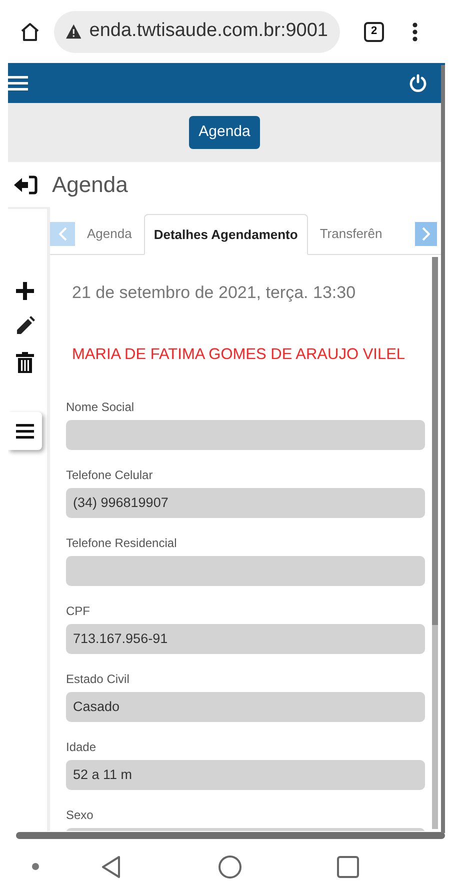 The height and width of the screenshot is (888, 470). I want to click on page-scrollbar, so click(443, 449).